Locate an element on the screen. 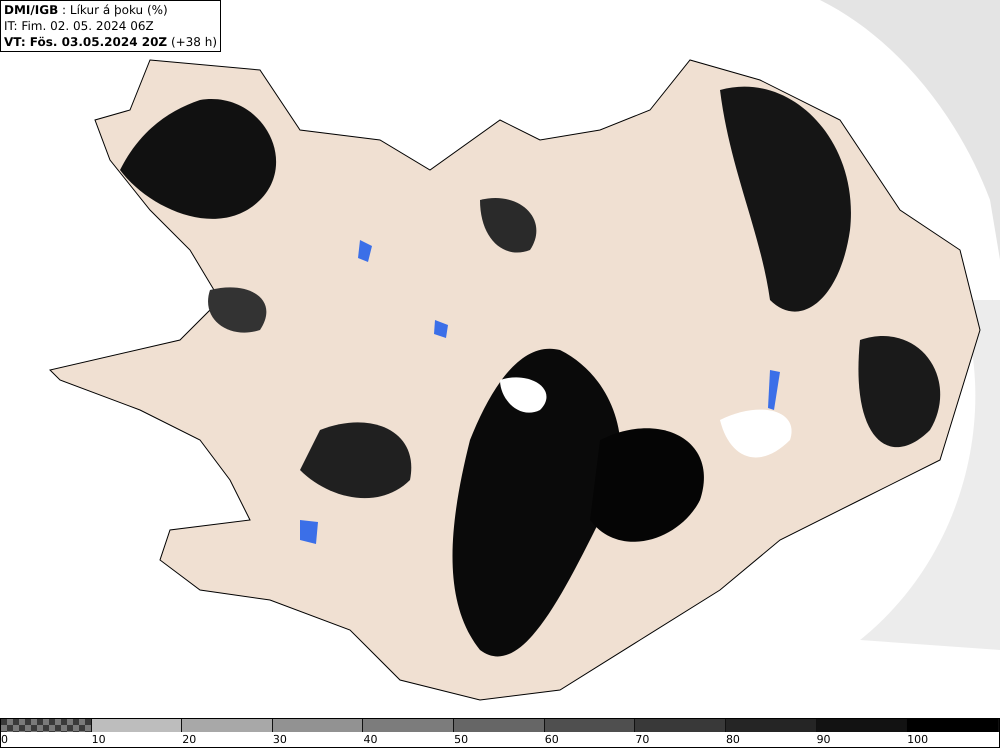 The height and width of the screenshot is (750, 1000). legend-label: 10 is located at coordinates (99, 739).